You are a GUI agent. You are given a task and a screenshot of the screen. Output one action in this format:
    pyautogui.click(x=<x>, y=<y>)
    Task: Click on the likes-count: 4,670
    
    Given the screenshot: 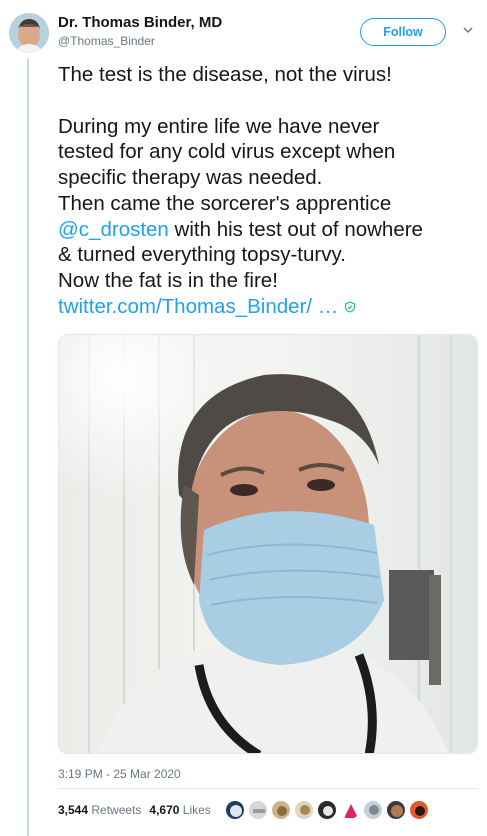 What is the action you would take?
    pyautogui.click(x=164, y=810)
    